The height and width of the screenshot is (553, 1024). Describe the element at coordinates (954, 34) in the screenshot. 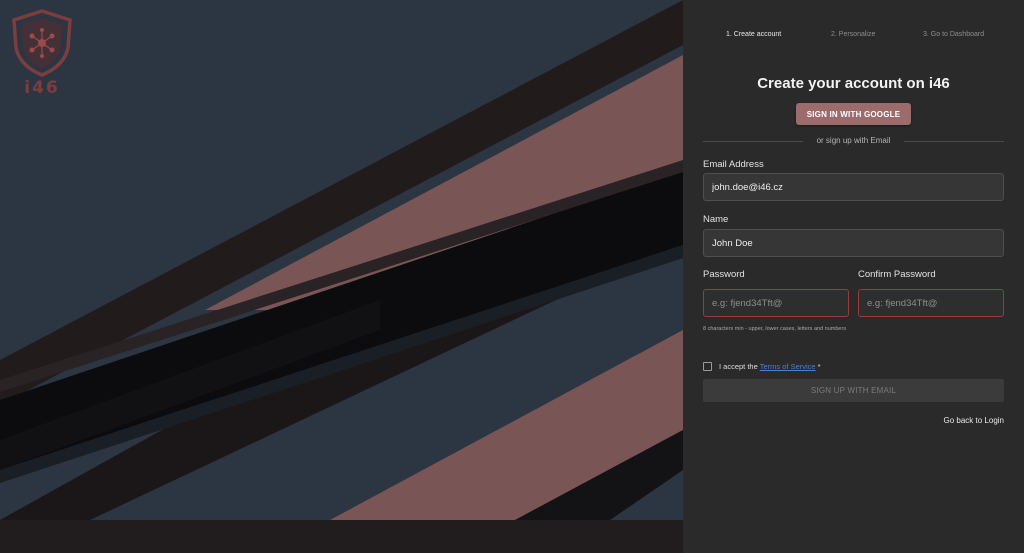

I see `step-go-to-dashboard: 3. Go to Dashboard` at that location.